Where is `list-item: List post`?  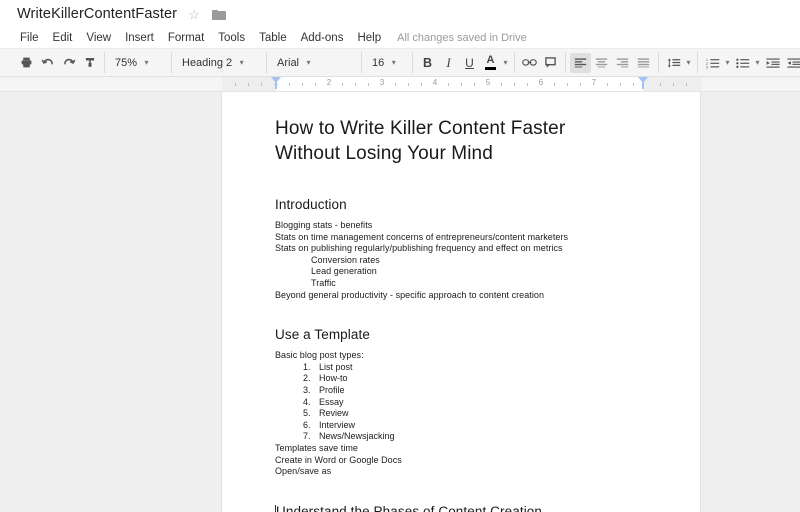 list-item: List post is located at coordinates (476, 368).